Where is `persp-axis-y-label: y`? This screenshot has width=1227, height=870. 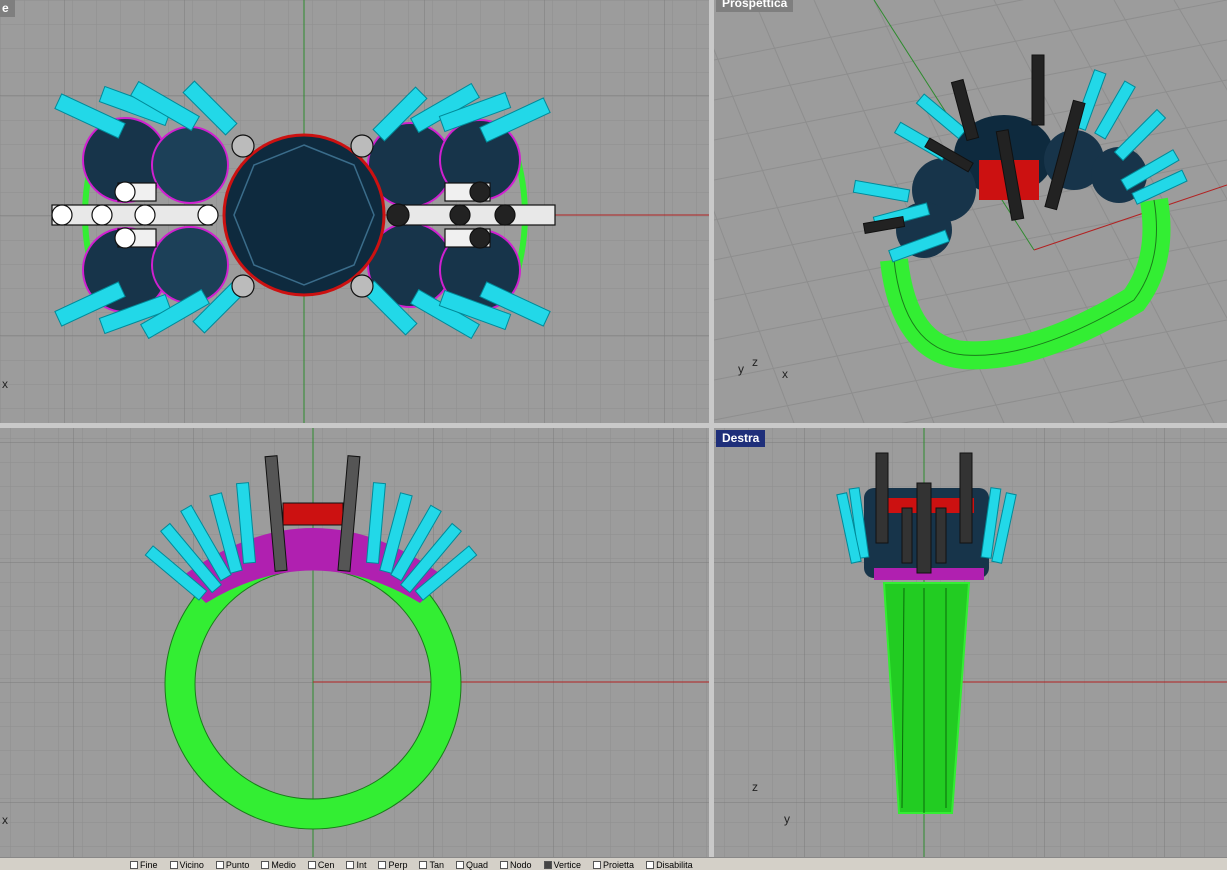 persp-axis-y-label: y is located at coordinates (741, 369).